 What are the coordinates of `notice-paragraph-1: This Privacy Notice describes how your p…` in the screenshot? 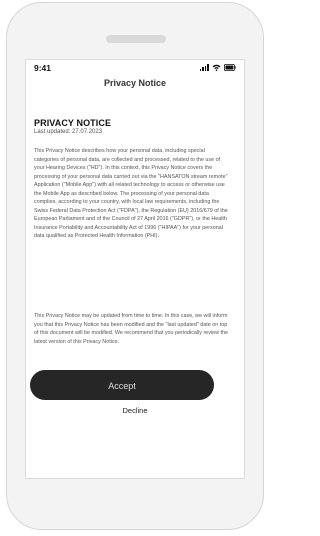 It's located at (131, 194).